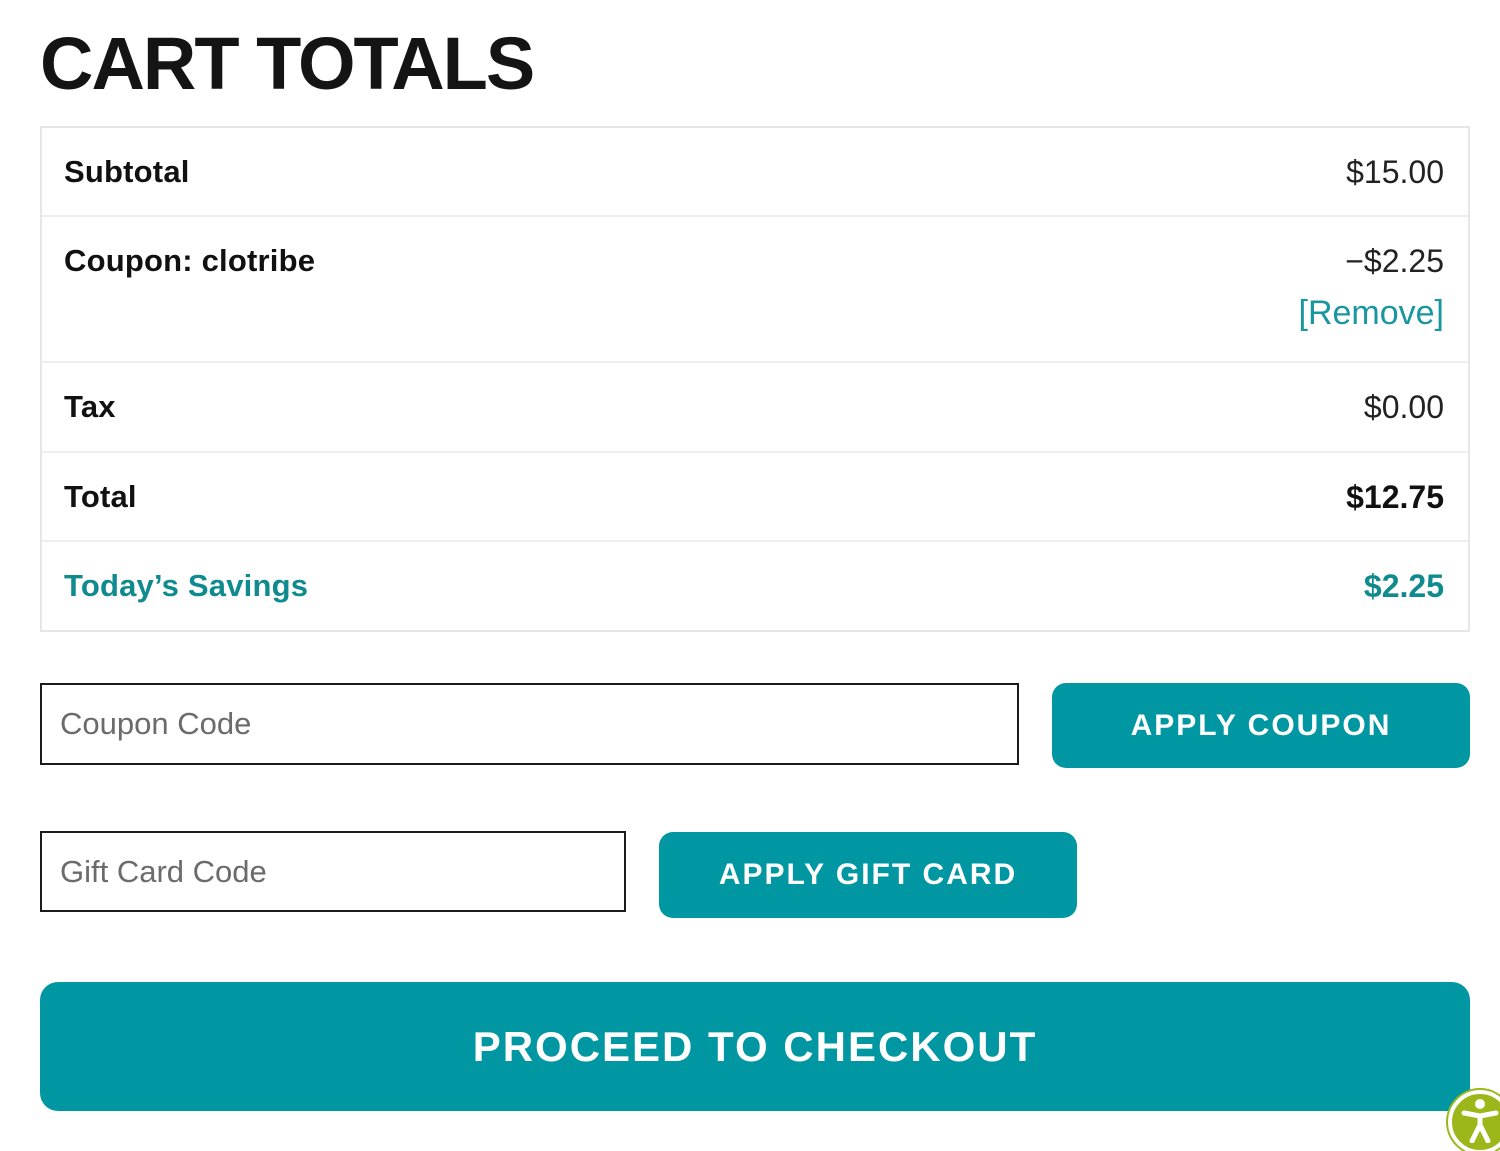  Describe the element at coordinates (1403, 586) in the screenshot. I see `savings-value: $2.25` at that location.